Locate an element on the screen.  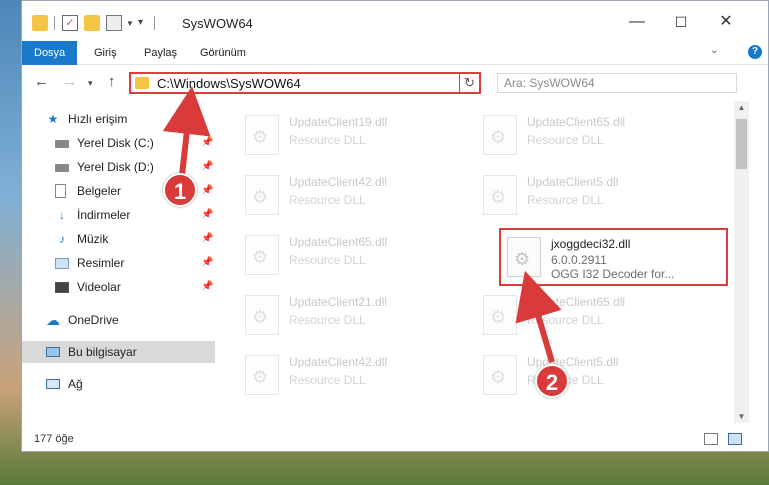
back-arrow-icon: ← is located at coordinates (41, 81).